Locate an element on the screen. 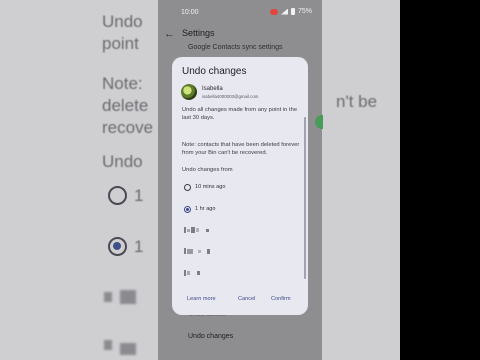 The height and width of the screenshot is (360, 480). option-10-mins: 10 mins ago is located at coordinates (204, 187).